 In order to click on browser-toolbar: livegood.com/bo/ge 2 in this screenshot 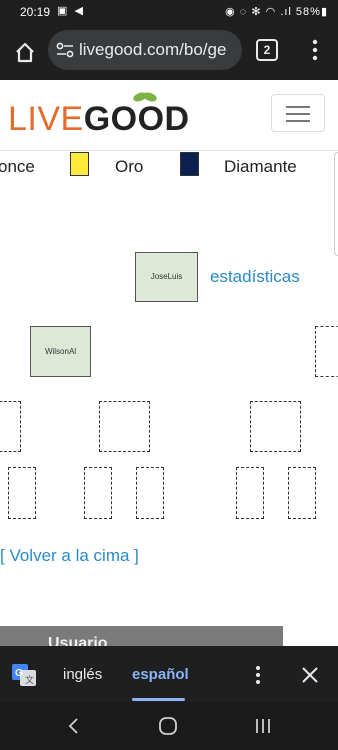, I will do `click(169, 53)`.